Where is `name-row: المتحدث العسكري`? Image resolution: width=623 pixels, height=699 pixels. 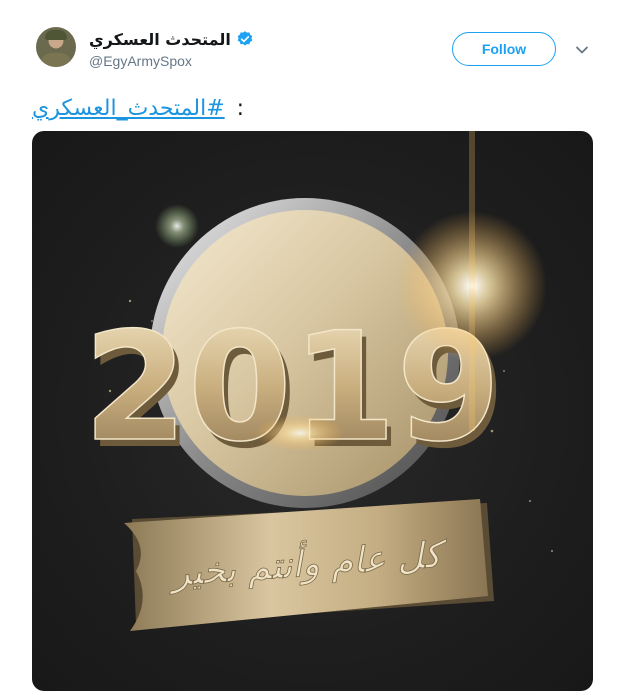 name-row: المتحدث العسكري is located at coordinates (171, 39).